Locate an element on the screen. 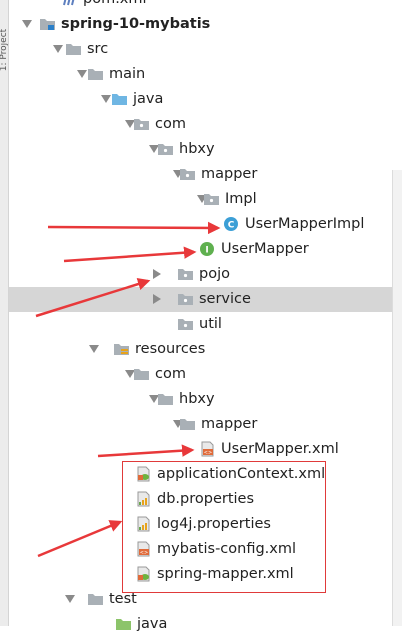 Image resolution: width=409 pixels, height=637 pixels. tree-row-label: service is located at coordinates (225, 299).